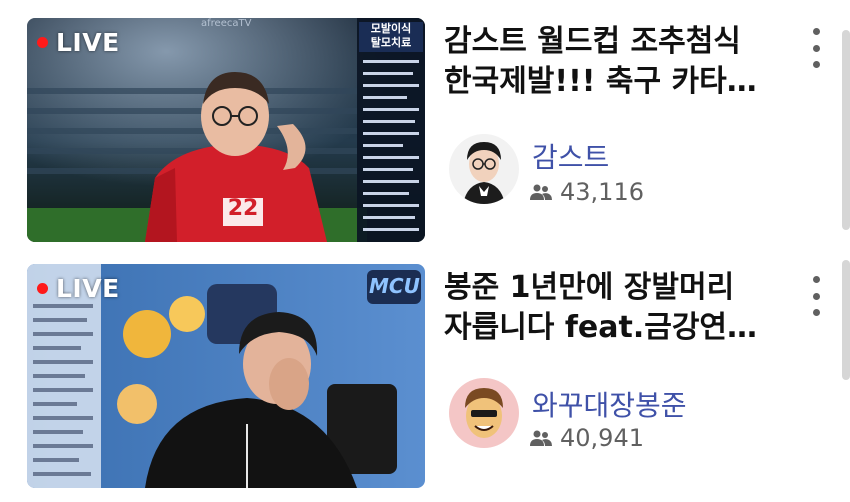 The height and width of the screenshot is (502, 850). Describe the element at coordinates (243, 208) in the screenshot. I see `jersey-number: 22` at that location.